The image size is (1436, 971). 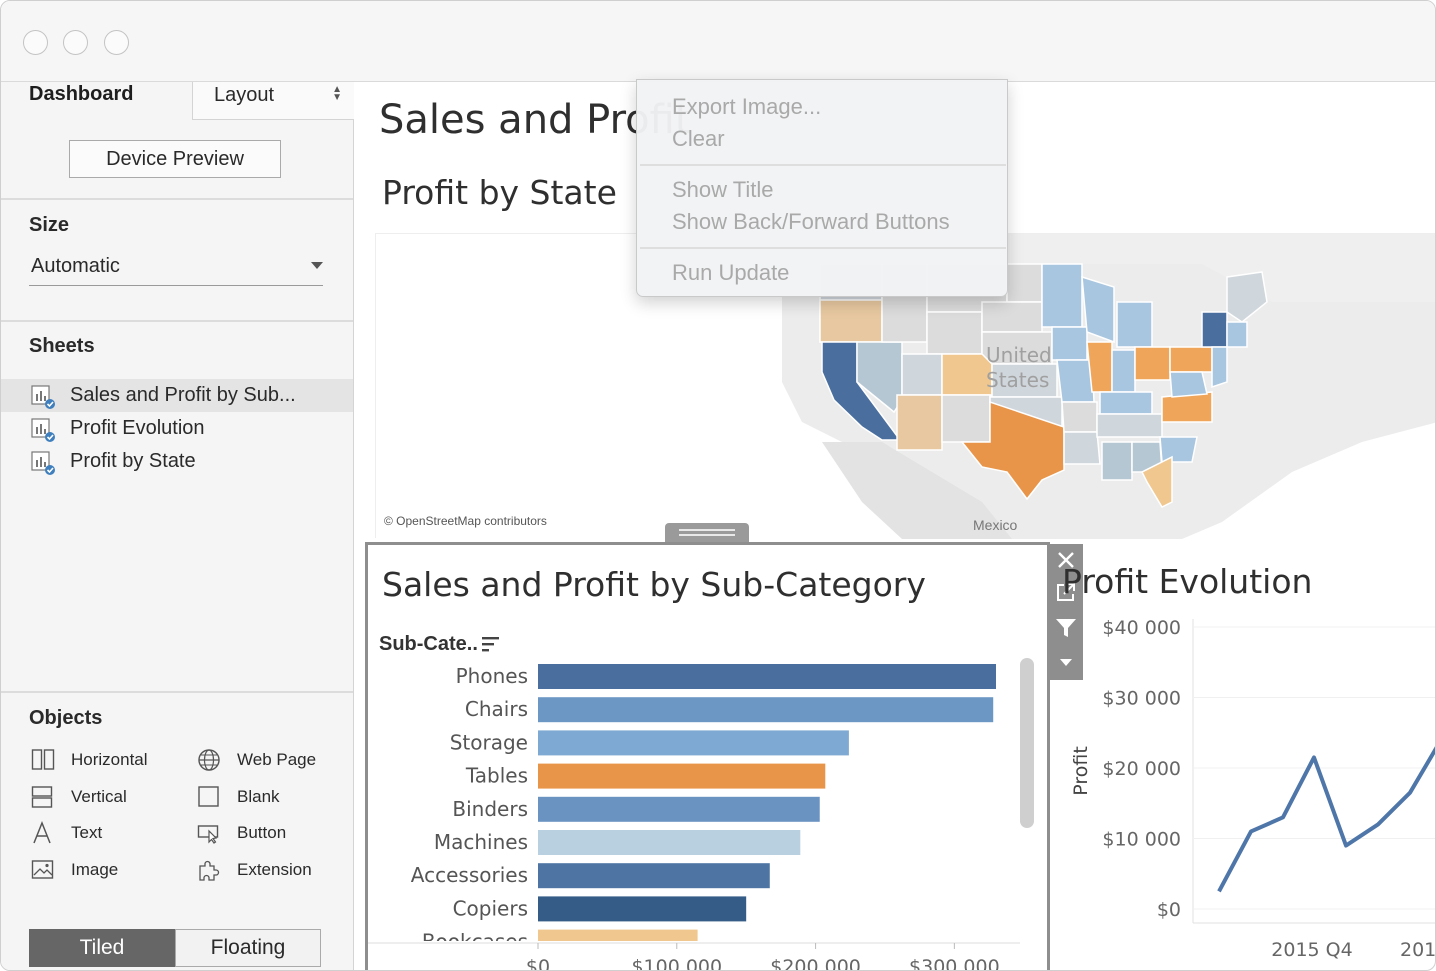 What do you see at coordinates (1017, 380) in the screenshot?
I see `country-label: States` at bounding box center [1017, 380].